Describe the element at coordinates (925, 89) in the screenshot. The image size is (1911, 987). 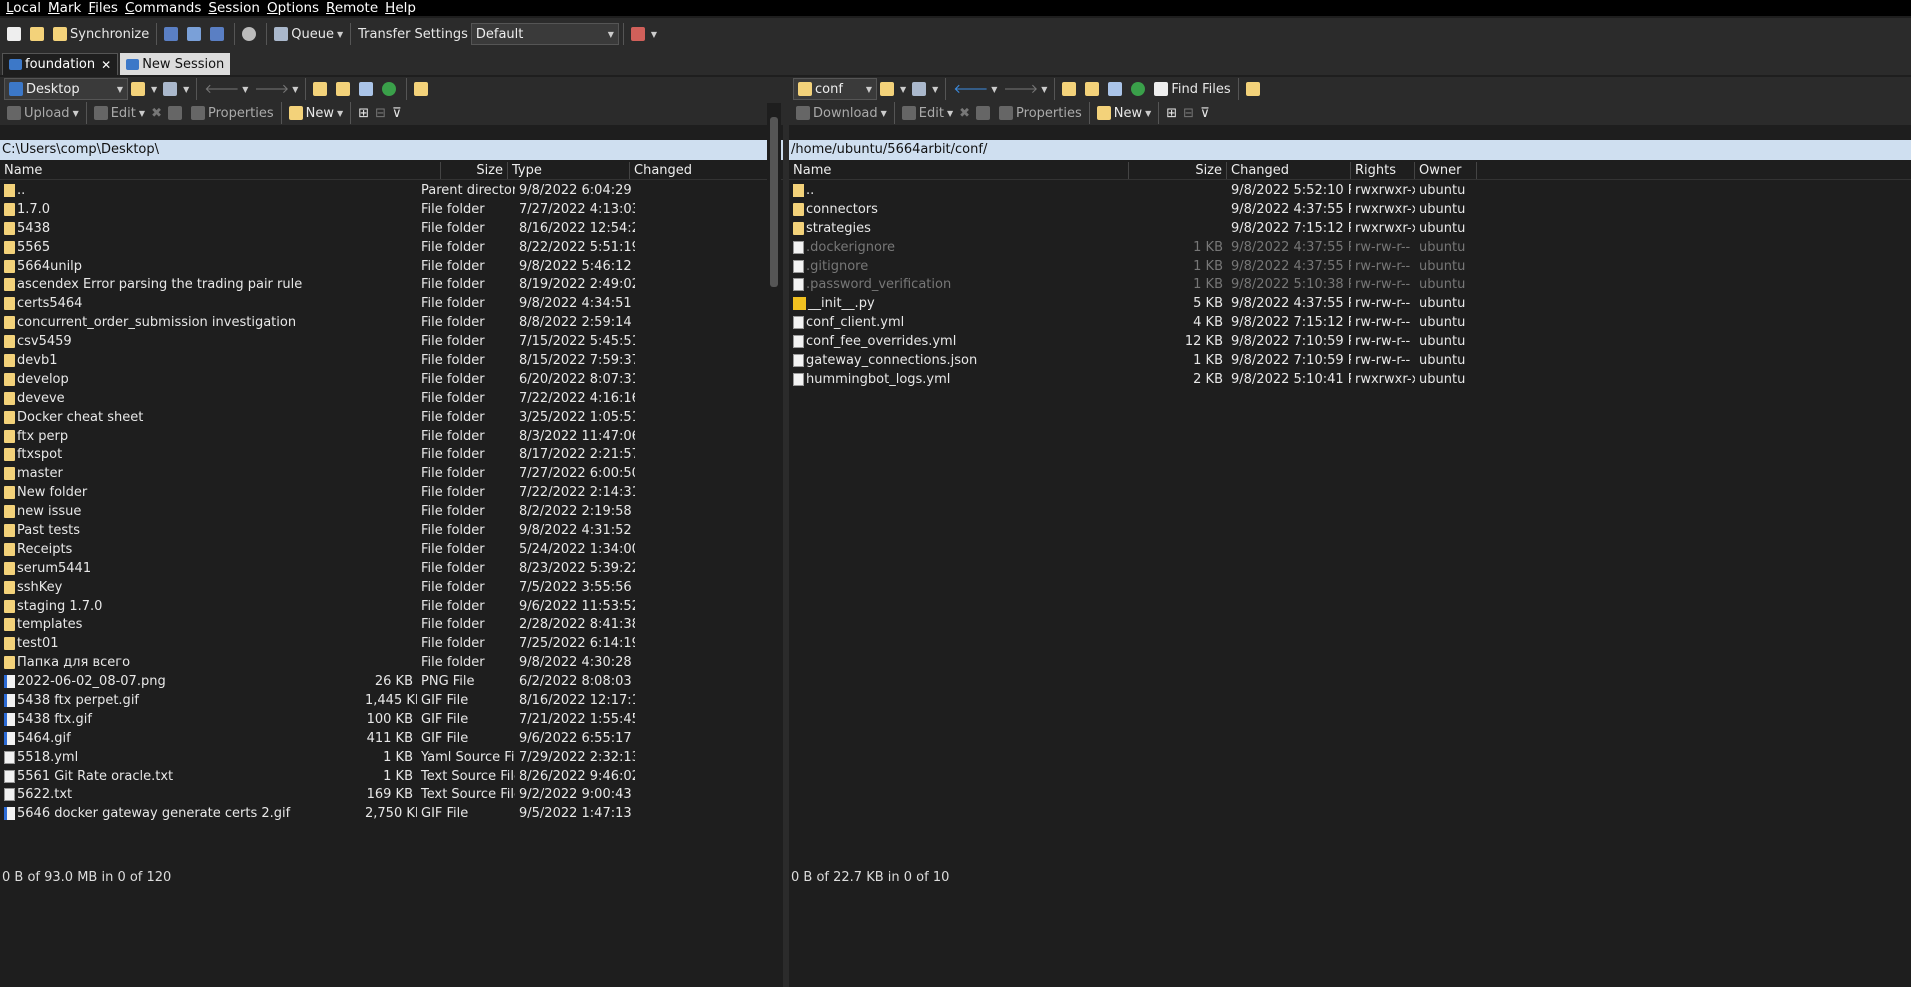
I see `filter-button: ▼` at that location.